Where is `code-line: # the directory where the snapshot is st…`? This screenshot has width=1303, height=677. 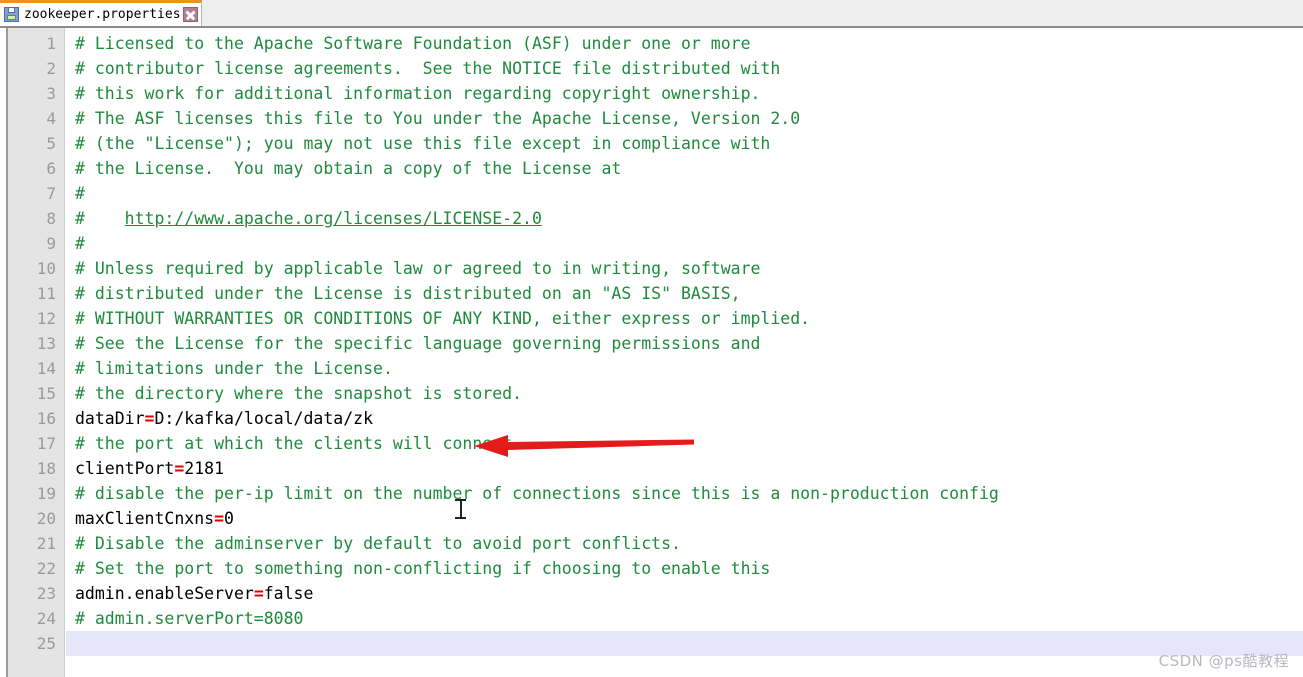 code-line: # the directory where the snapshot is st… is located at coordinates (684, 393).